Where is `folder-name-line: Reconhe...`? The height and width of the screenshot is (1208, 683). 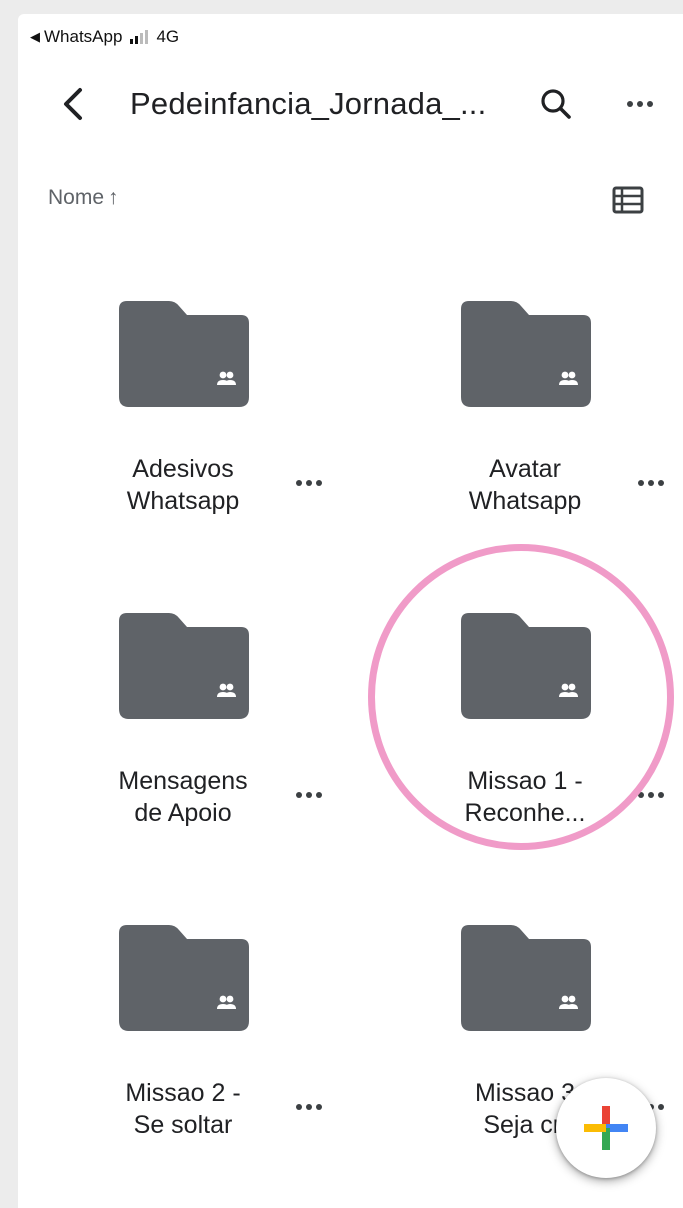
folder-name-line: Reconhe... is located at coordinates (525, 813).